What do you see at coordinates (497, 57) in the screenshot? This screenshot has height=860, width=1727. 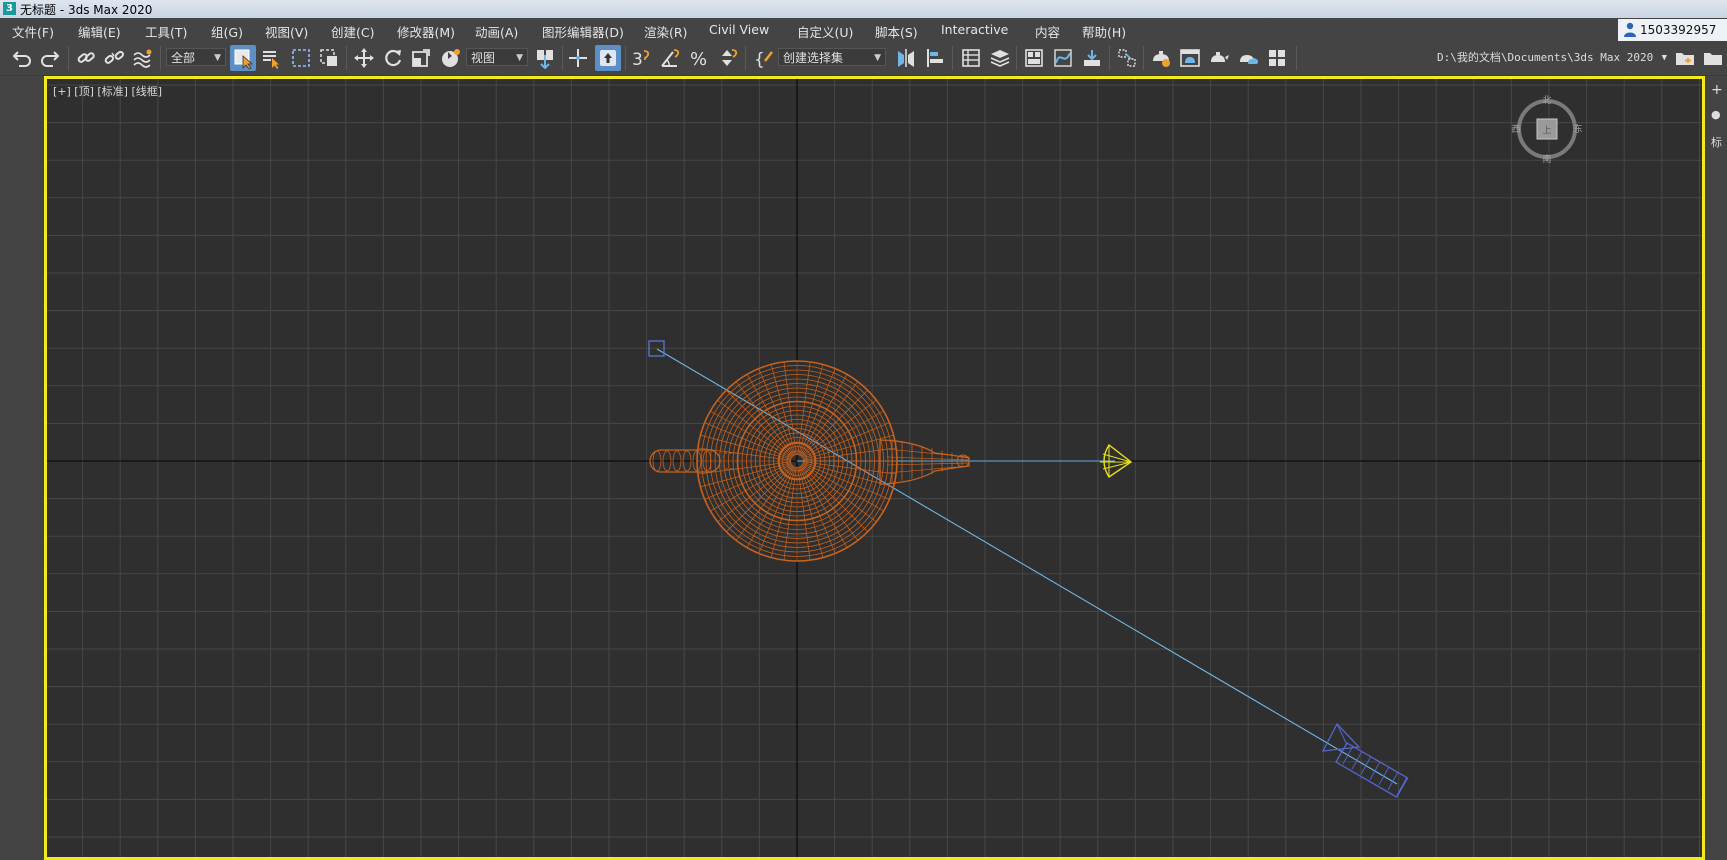 I see `reference-coordinate-dropdown: 视图 ▼` at bounding box center [497, 57].